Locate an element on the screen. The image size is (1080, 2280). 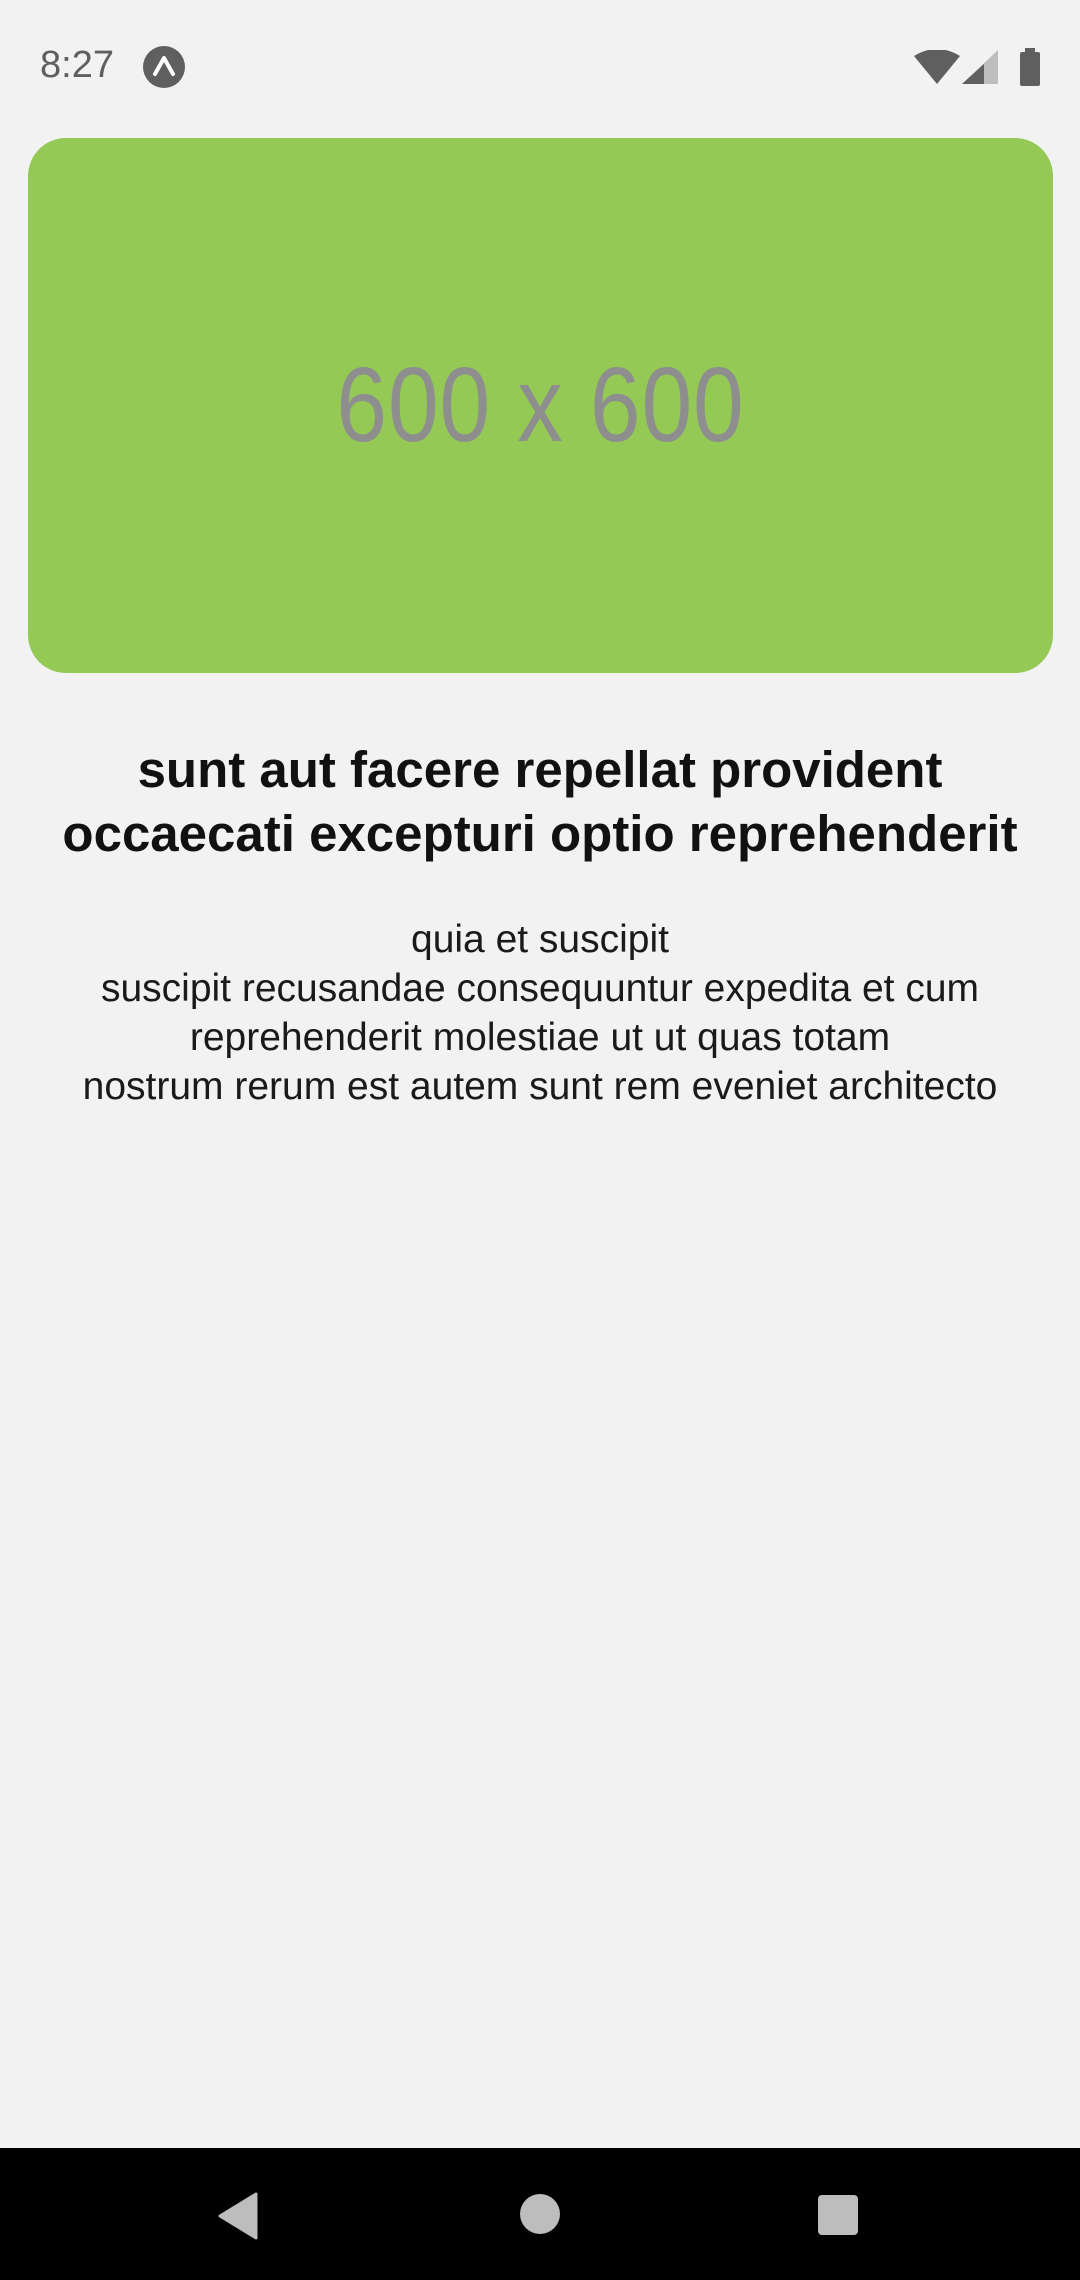
status-time: 8:27 is located at coordinates (77, 65).